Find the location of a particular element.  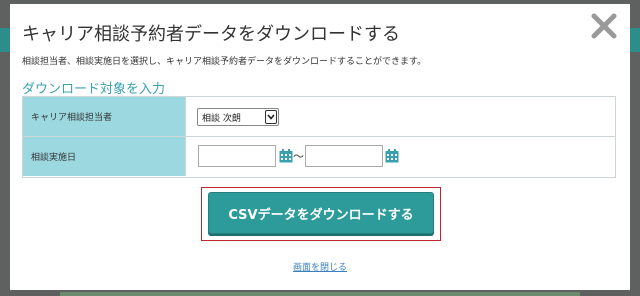

modal-title: キャリア相談予約者データをダウンロードする is located at coordinates (211, 34).